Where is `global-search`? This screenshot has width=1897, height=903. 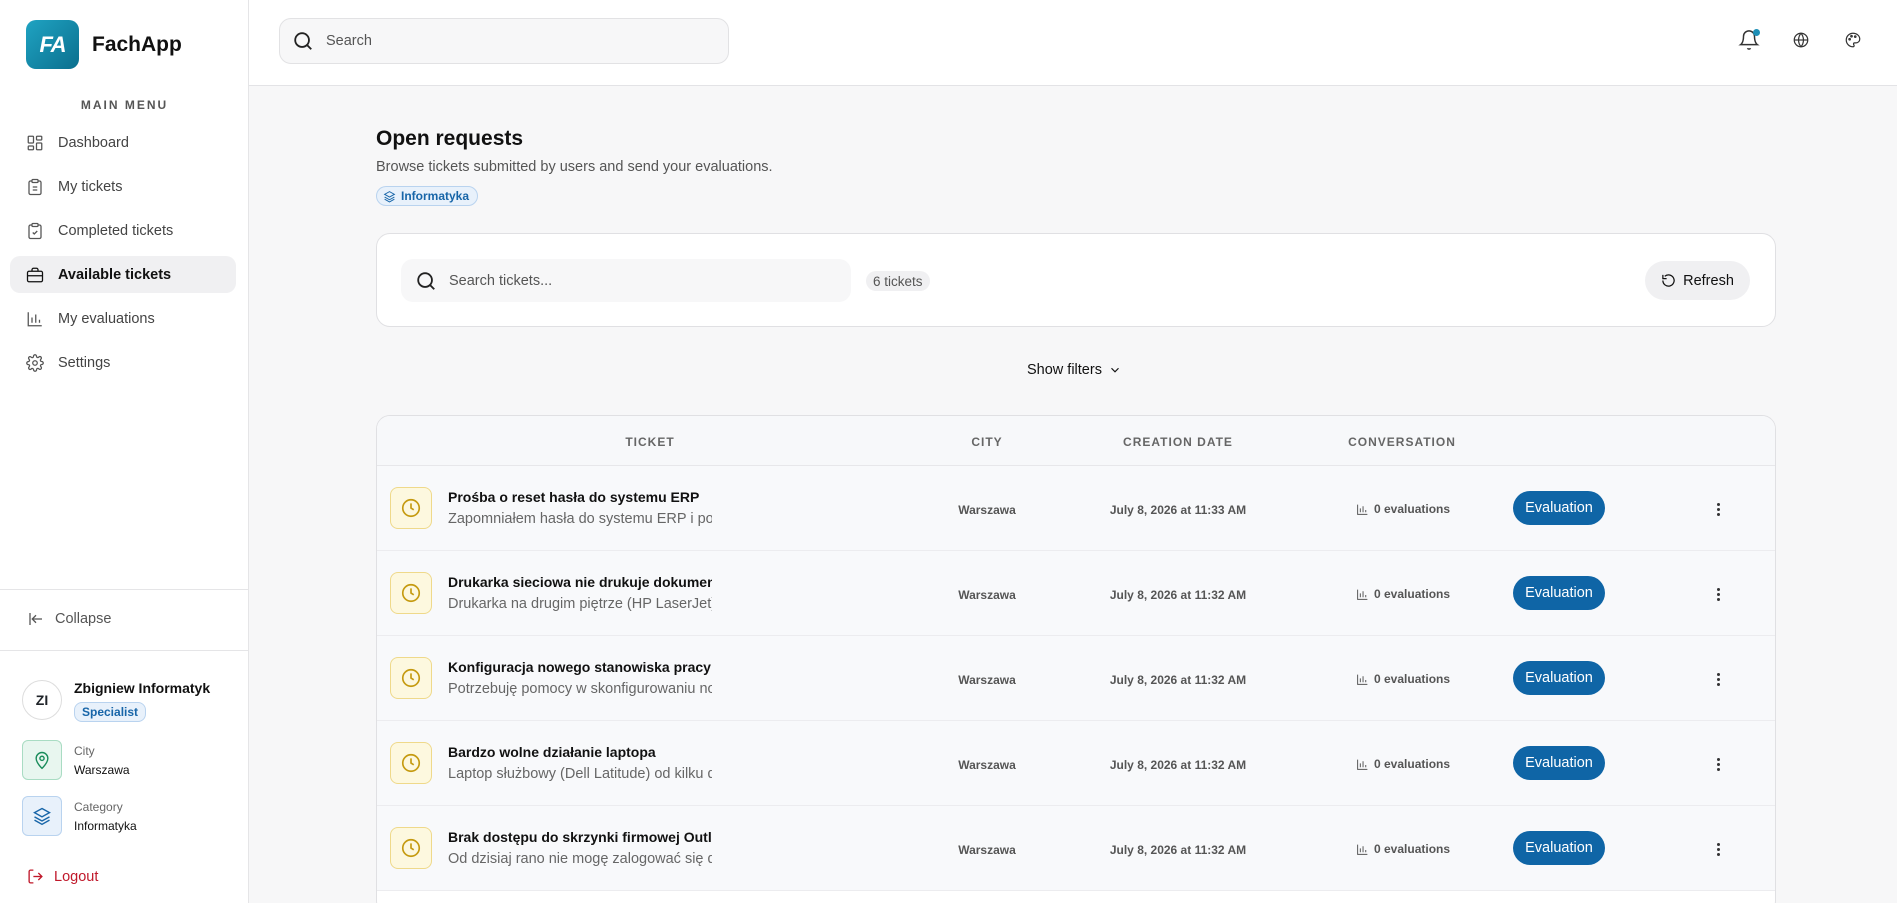 global-search is located at coordinates (504, 41).